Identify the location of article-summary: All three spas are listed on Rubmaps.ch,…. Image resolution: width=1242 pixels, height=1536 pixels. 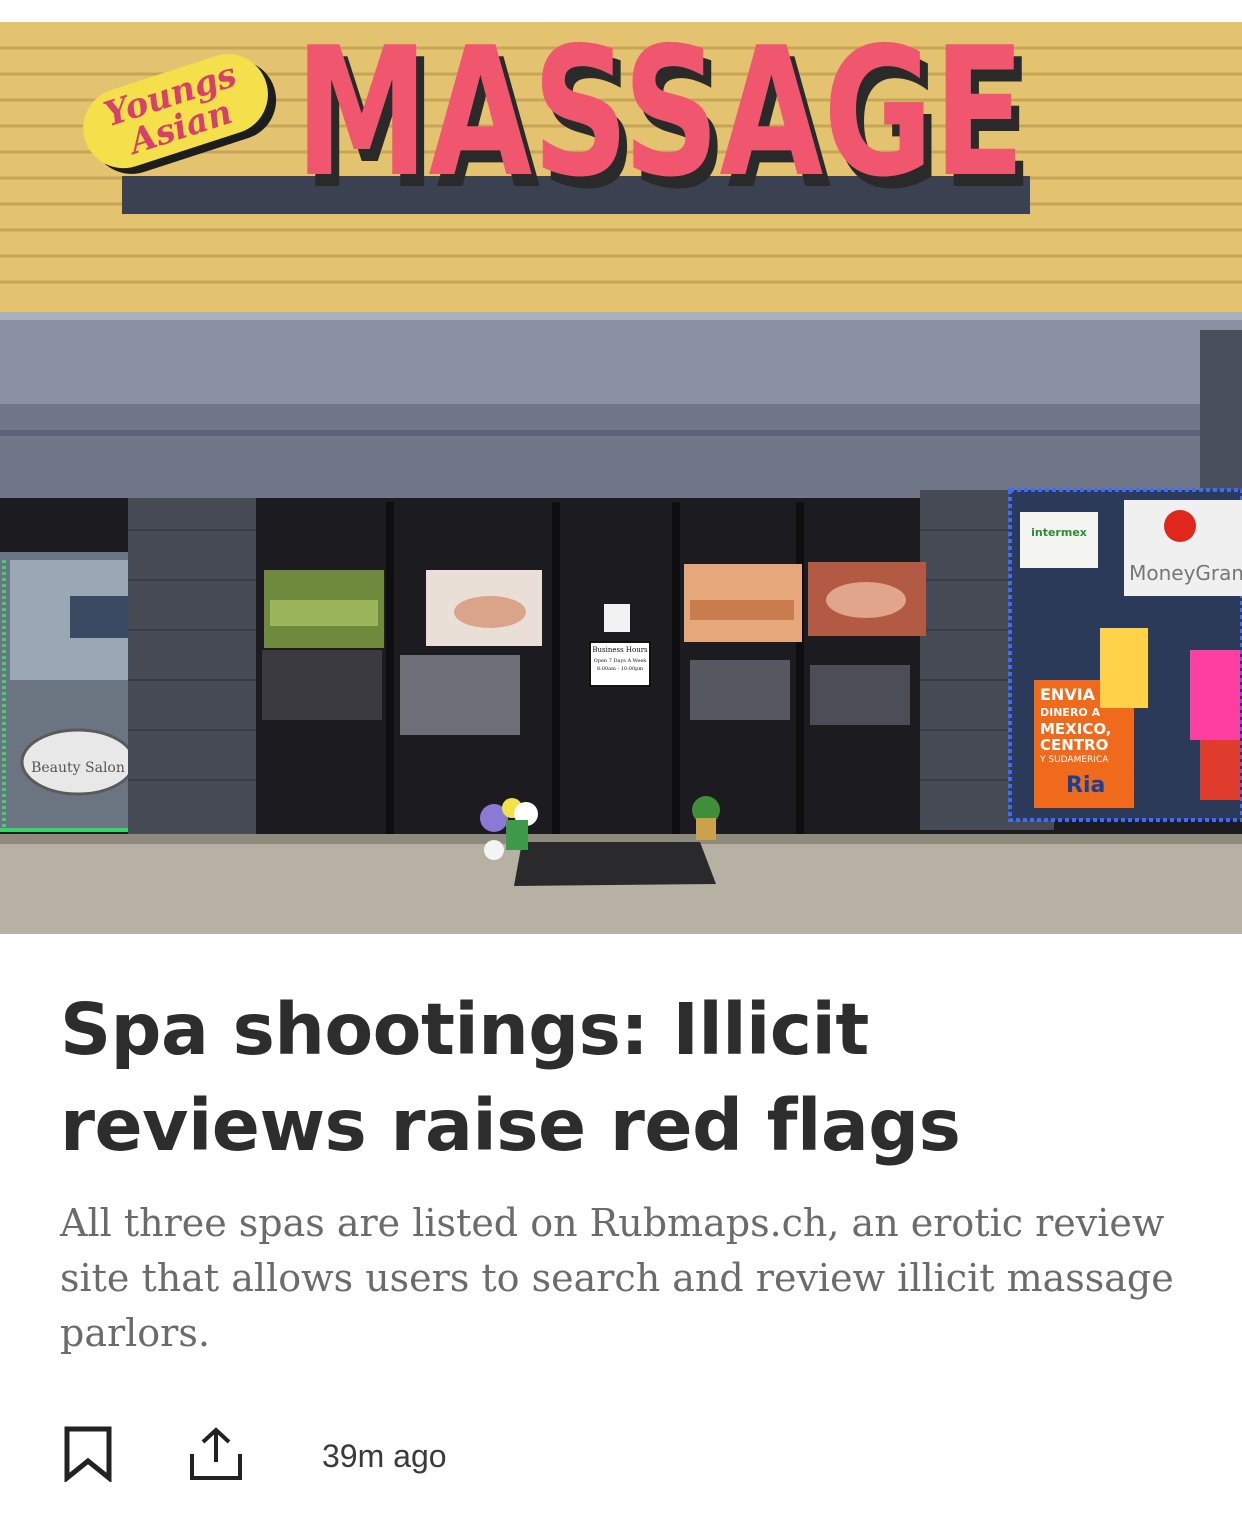
(617, 1278).